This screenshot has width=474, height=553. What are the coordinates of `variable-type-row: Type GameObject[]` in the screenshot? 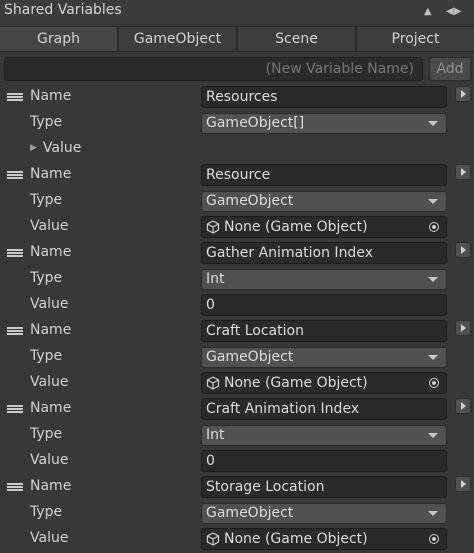 It's located at (237, 124).